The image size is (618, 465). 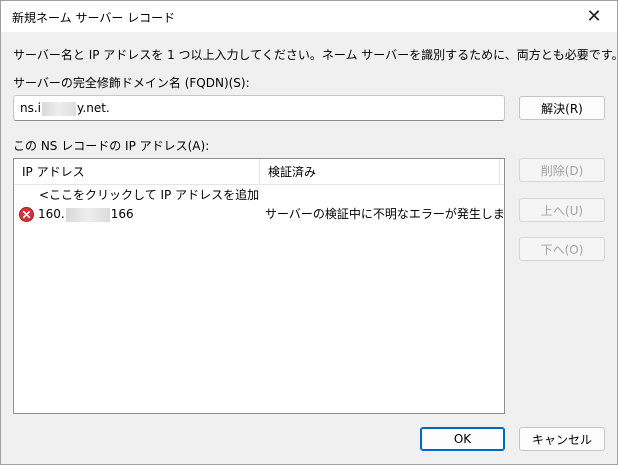 What do you see at coordinates (111, 146) in the screenshot?
I see `ip-list-label: この NS レコードの IP アドレス(A):` at bounding box center [111, 146].